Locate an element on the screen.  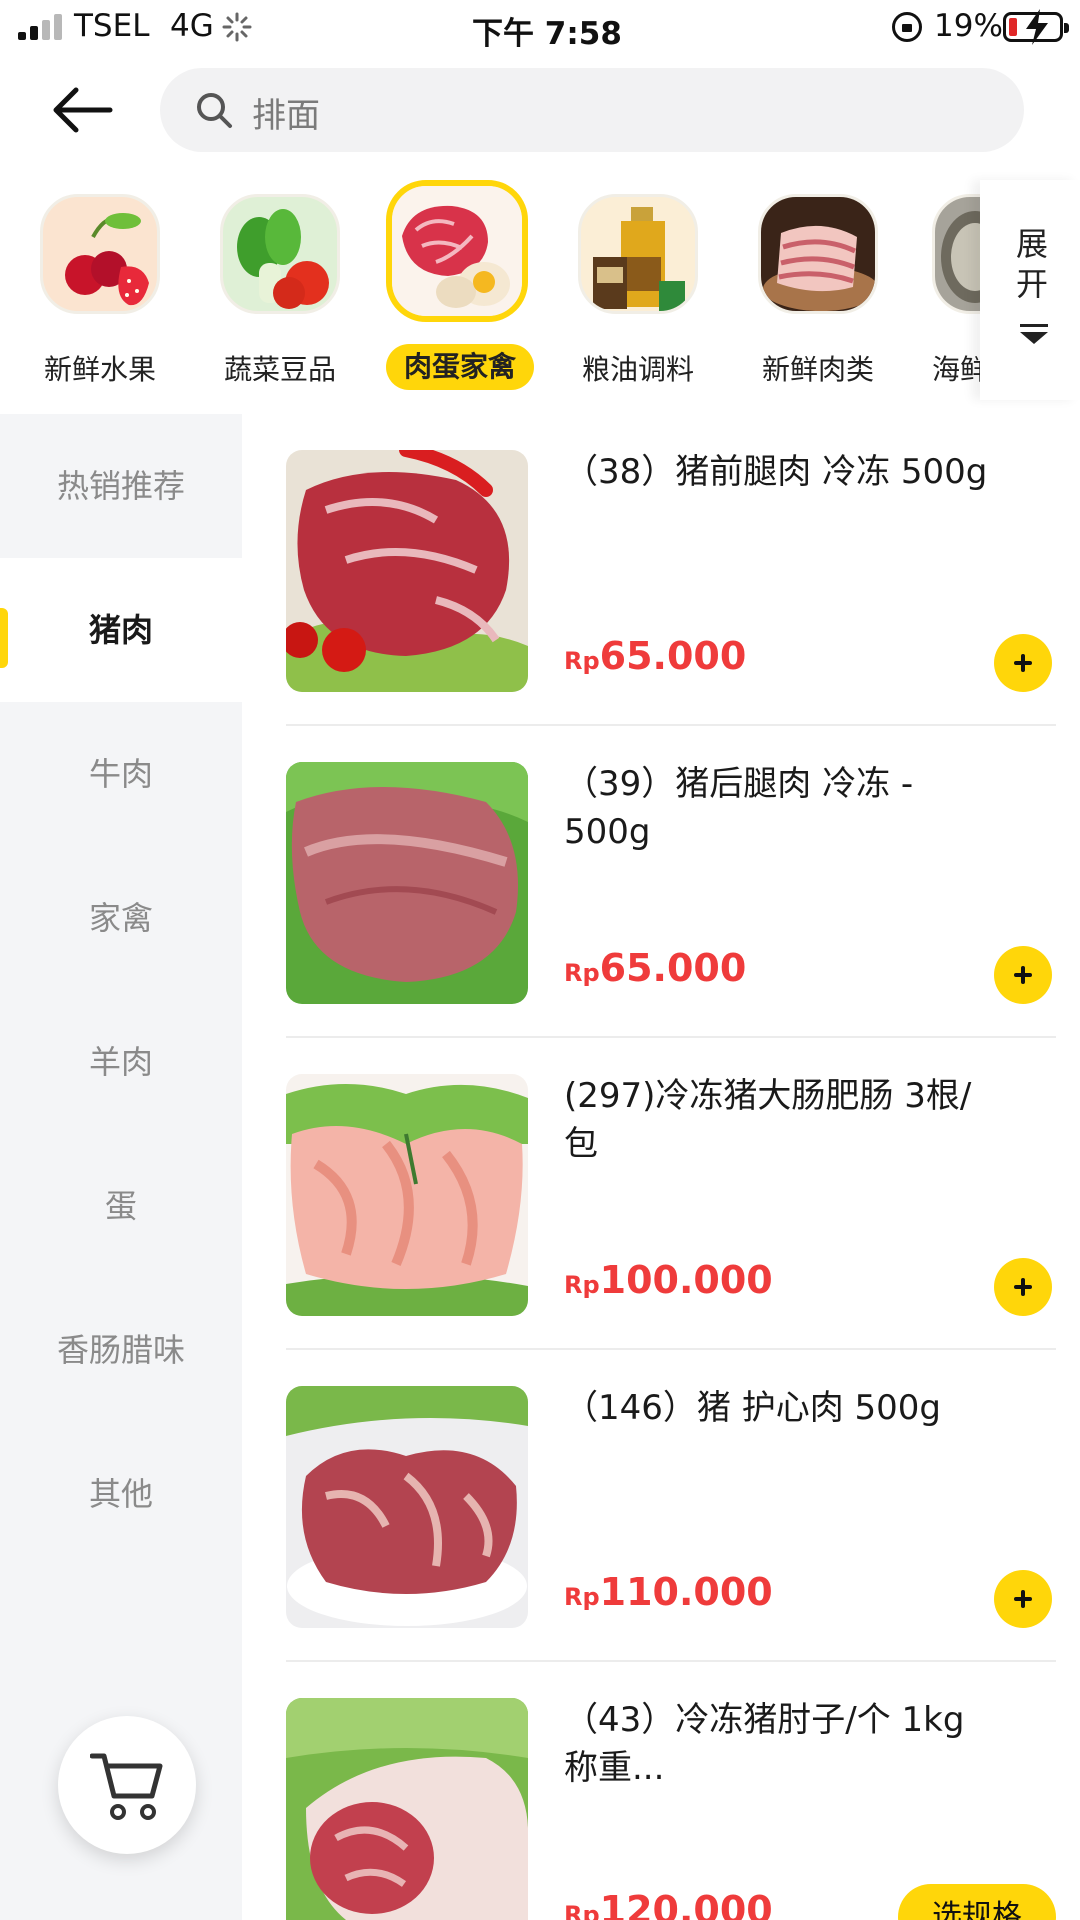
status-bar: TSEL 4G 下午 7:58 19% is located at coordinates (540, 28).